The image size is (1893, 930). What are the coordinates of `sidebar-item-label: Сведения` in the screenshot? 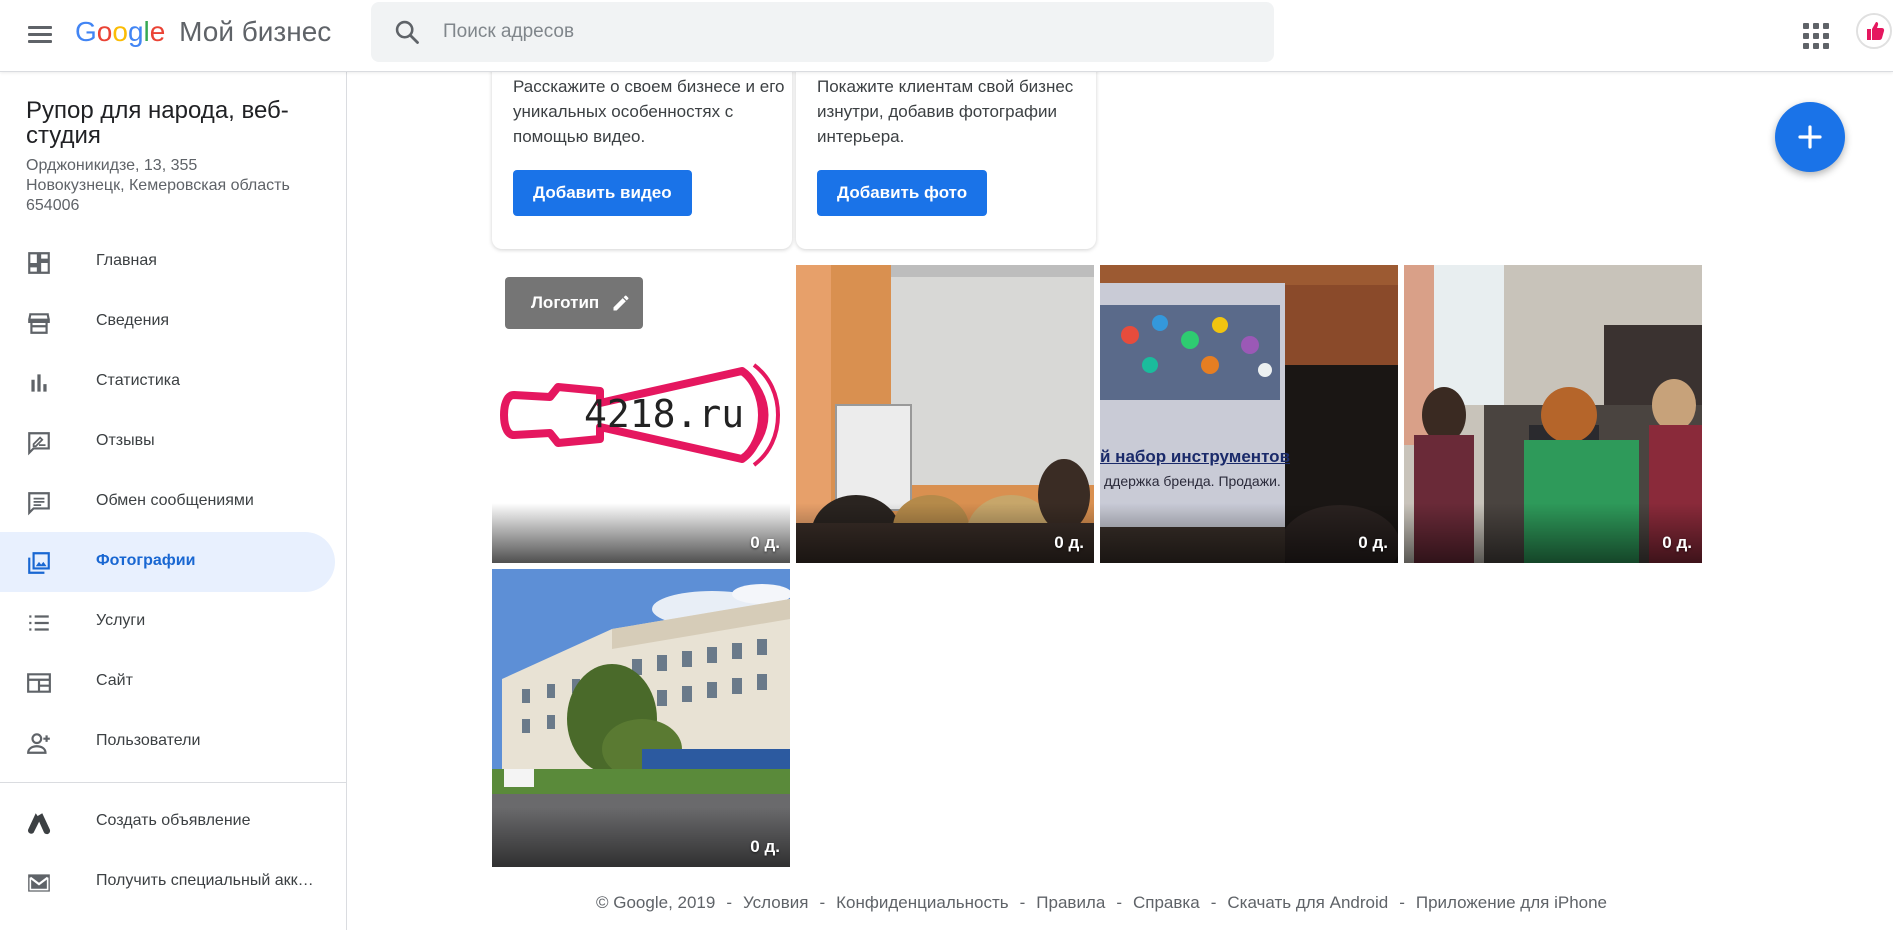 It's located at (133, 320).